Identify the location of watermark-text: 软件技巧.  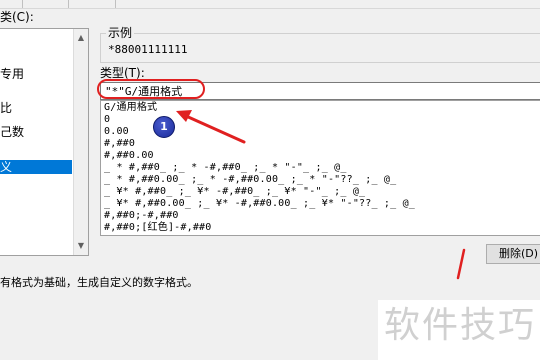
(460, 325).